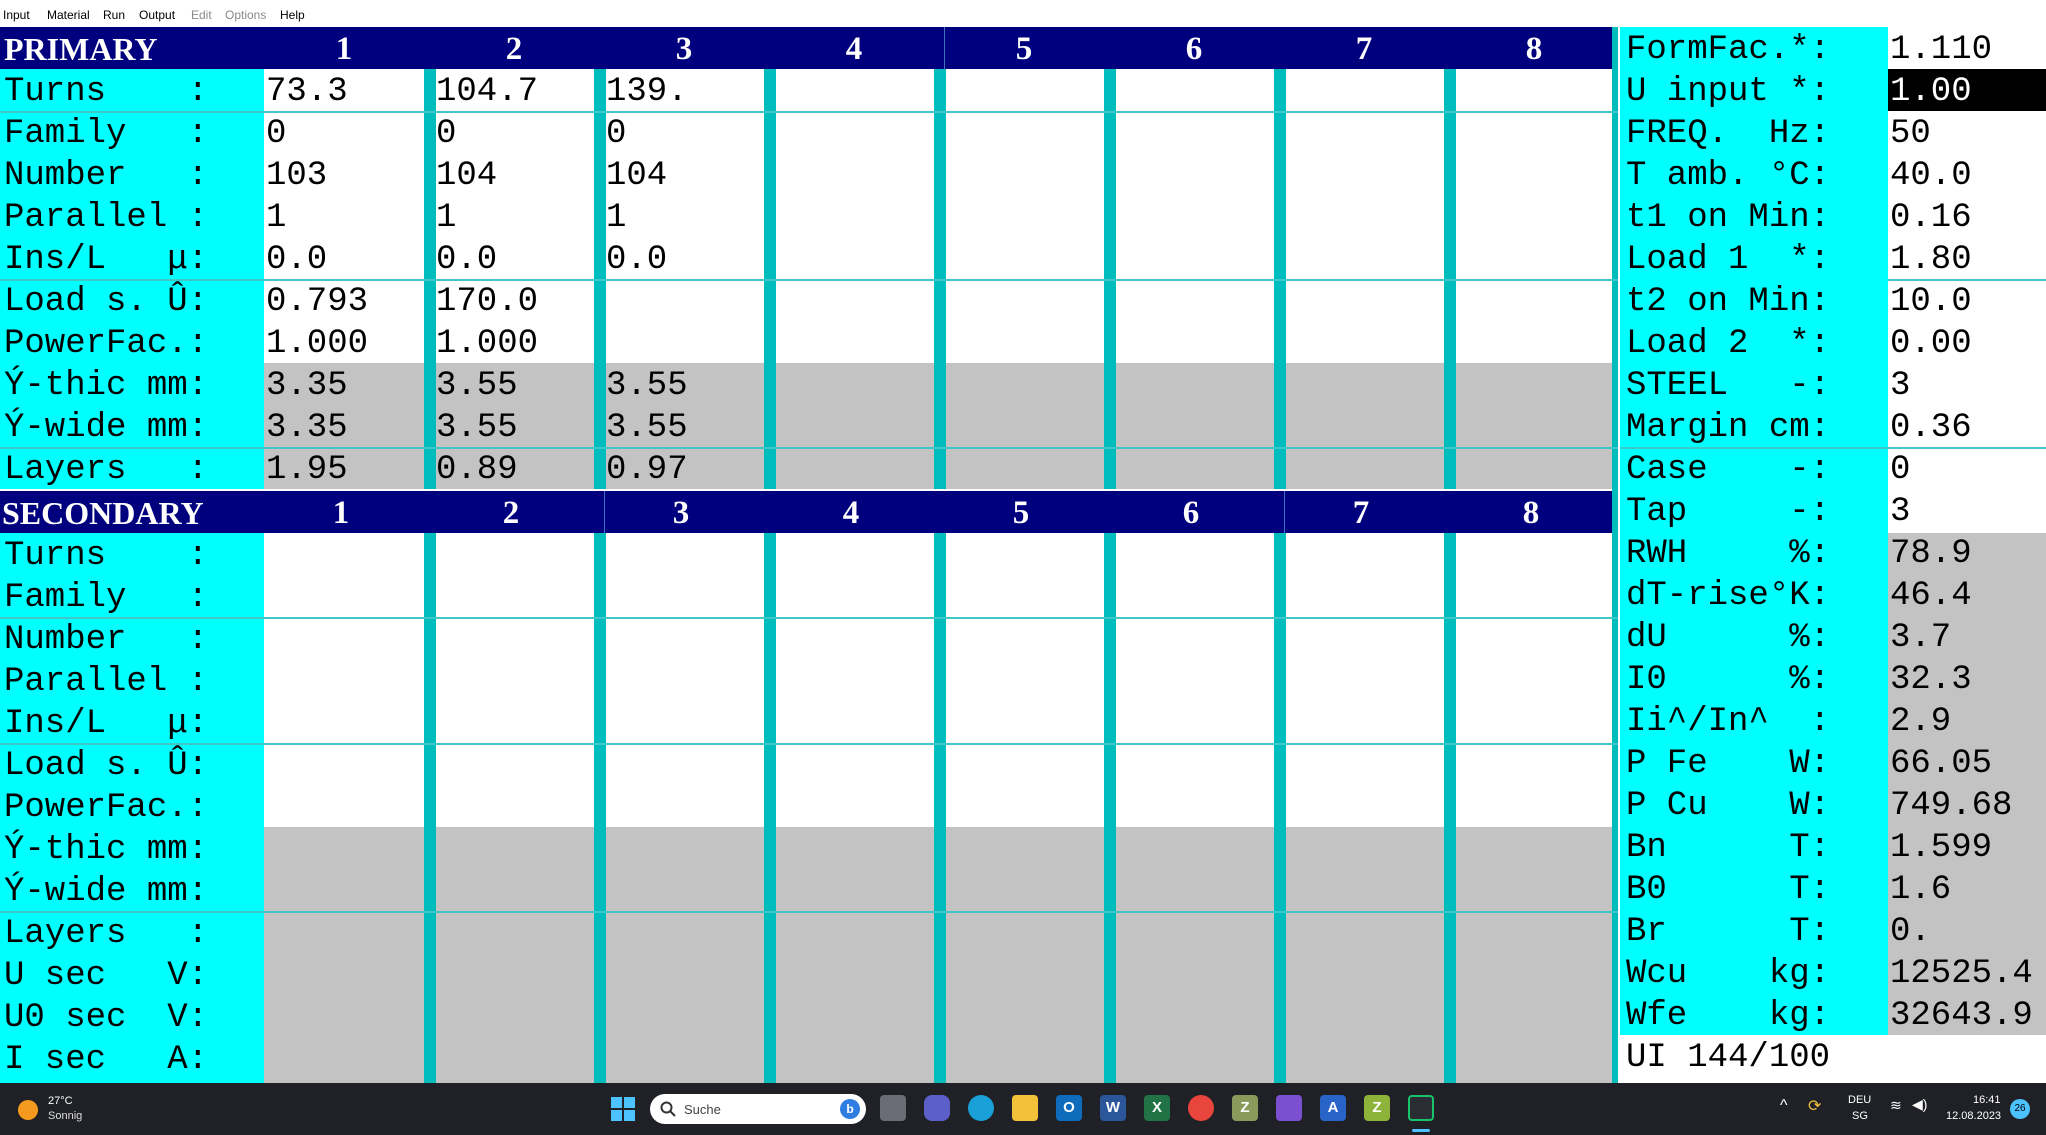 The image size is (2046, 1135). Describe the element at coordinates (446, 218) in the screenshot. I see `primary-cell-3-1: 1` at that location.